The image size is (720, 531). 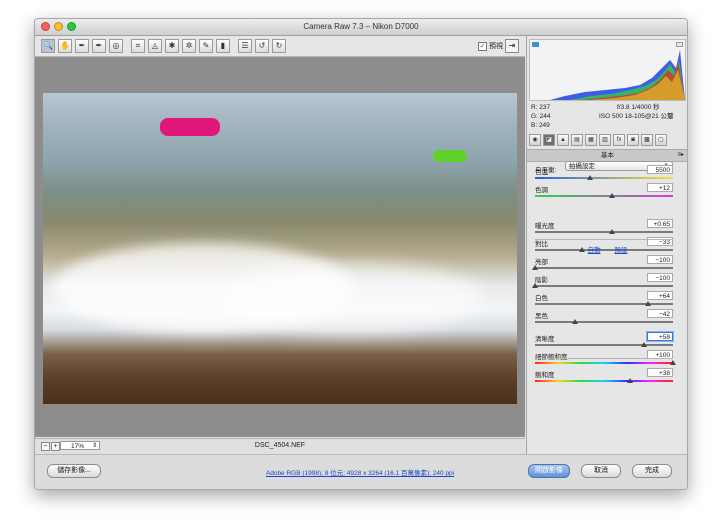 What do you see at coordinates (601, 471) in the screenshot?
I see `cancel-button: 取消` at bounding box center [601, 471].